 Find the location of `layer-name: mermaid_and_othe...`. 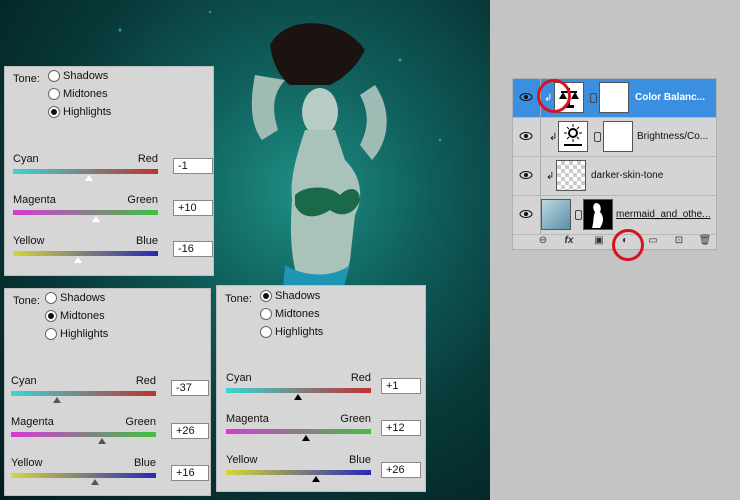

layer-name: mermaid_and_othe... is located at coordinates (663, 214).